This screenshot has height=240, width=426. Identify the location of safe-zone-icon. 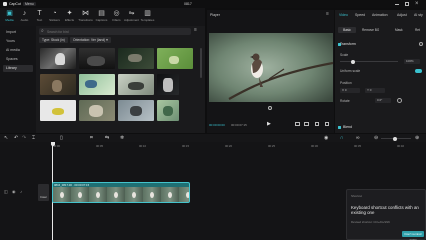
(270, 108).